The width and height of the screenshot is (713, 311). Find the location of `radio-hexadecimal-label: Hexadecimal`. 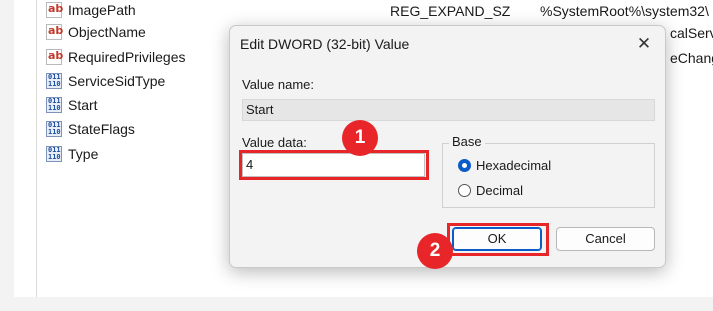

radio-hexadecimal-label: Hexadecimal is located at coordinates (514, 165).